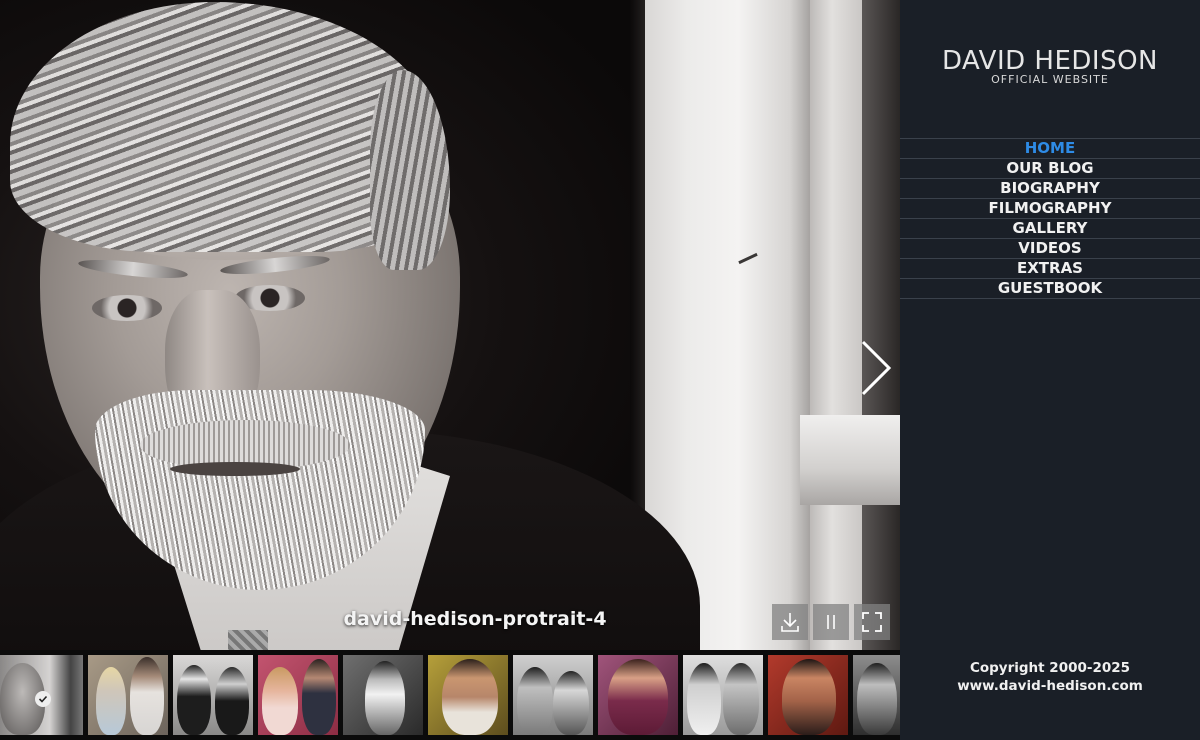 The height and width of the screenshot is (740, 1200). I want to click on nav-item-gallery: GALLERY, so click(1050, 229).